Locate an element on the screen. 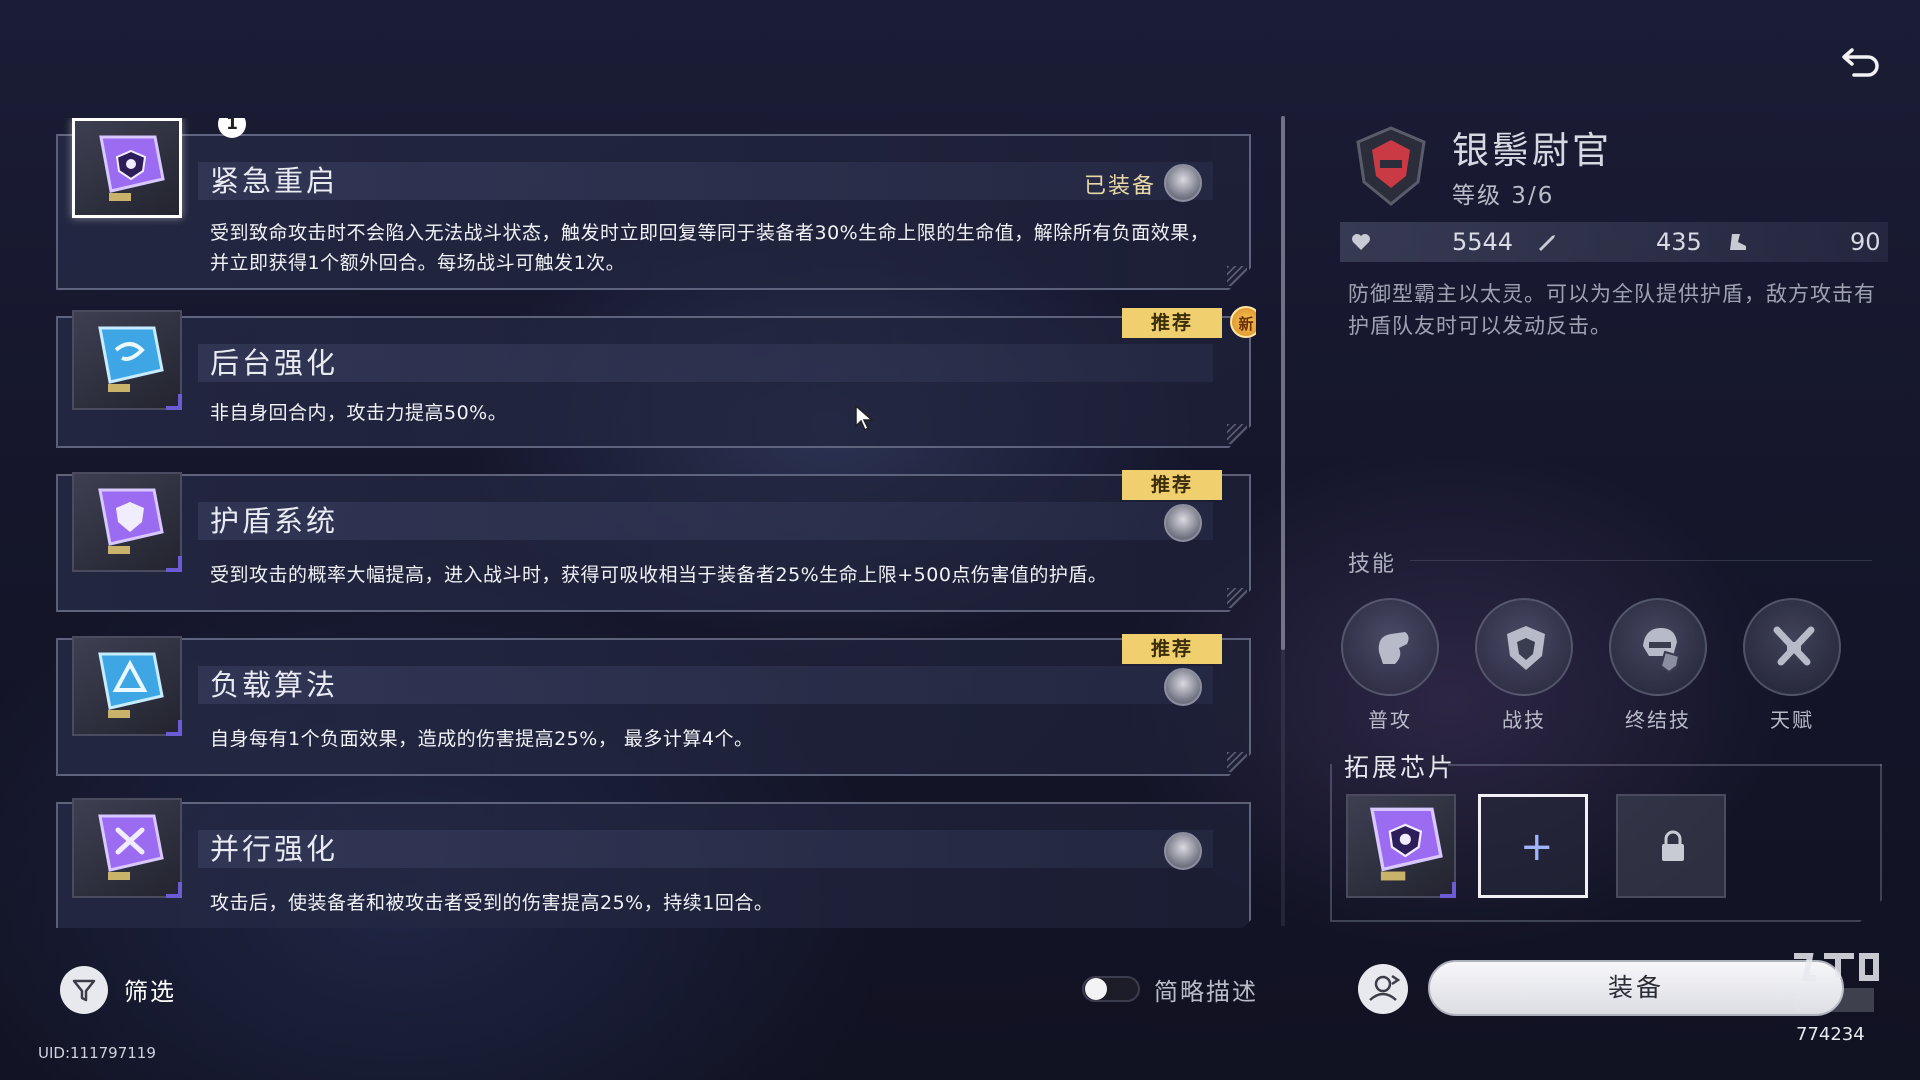 The image size is (1920, 1080). fist-icon is located at coordinates (1390, 647).